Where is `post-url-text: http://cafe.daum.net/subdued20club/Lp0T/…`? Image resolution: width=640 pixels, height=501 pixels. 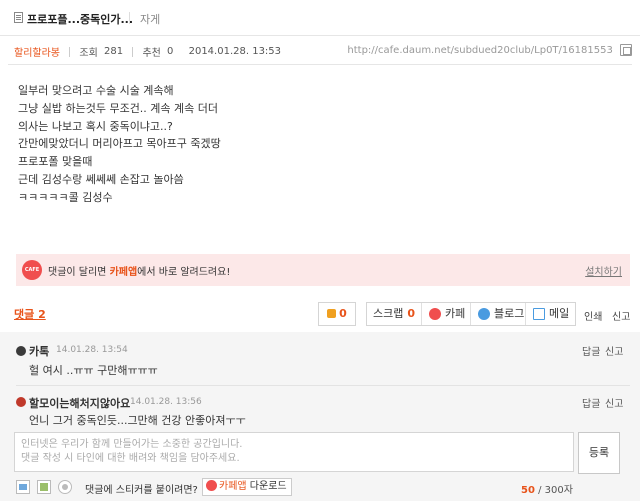
post-url-text: http://cafe.daum.net/subdued20club/Lp0T/… is located at coordinates (479, 50).